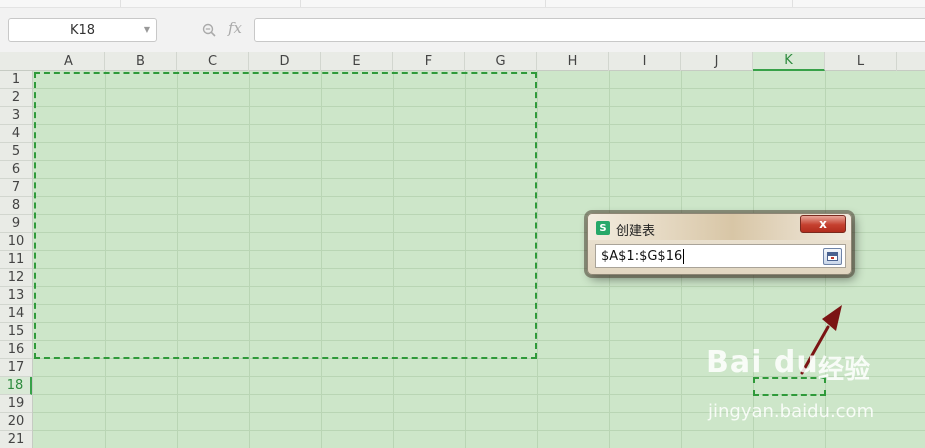  Describe the element at coordinates (16, 332) in the screenshot. I see `row-header-15: 15` at that location.